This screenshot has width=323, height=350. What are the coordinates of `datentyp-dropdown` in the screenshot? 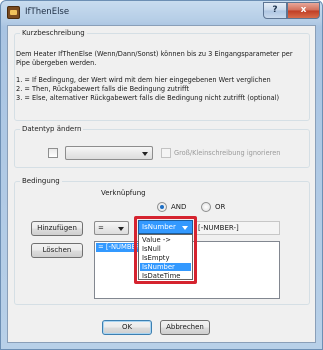 It's located at (109, 153).